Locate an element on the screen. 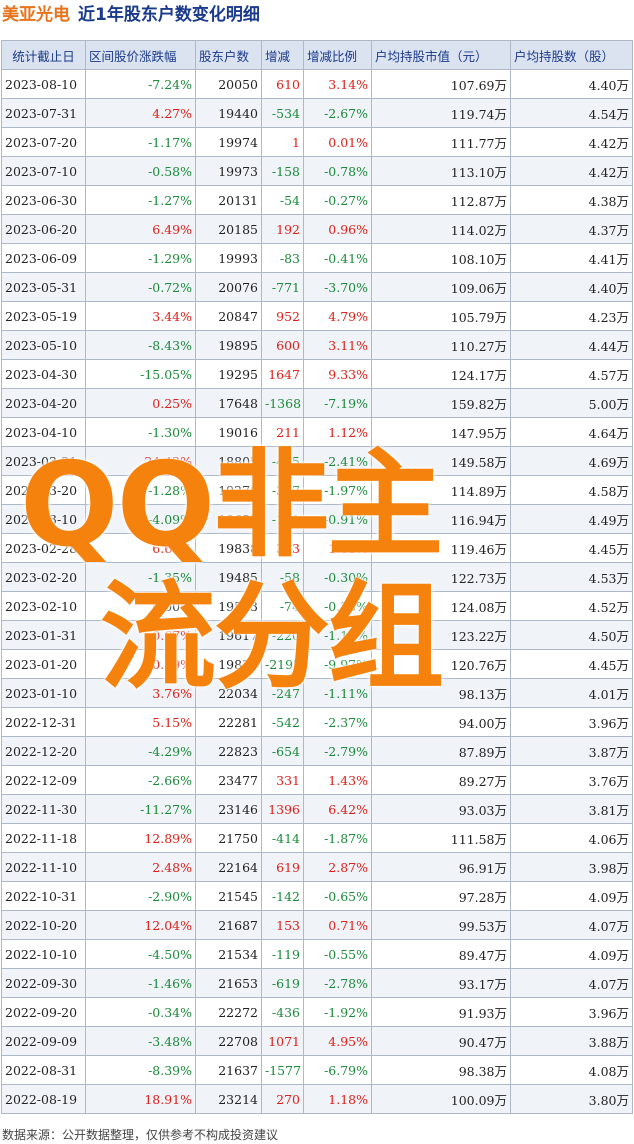  table-cell: -1.28% is located at coordinates (140, 490).